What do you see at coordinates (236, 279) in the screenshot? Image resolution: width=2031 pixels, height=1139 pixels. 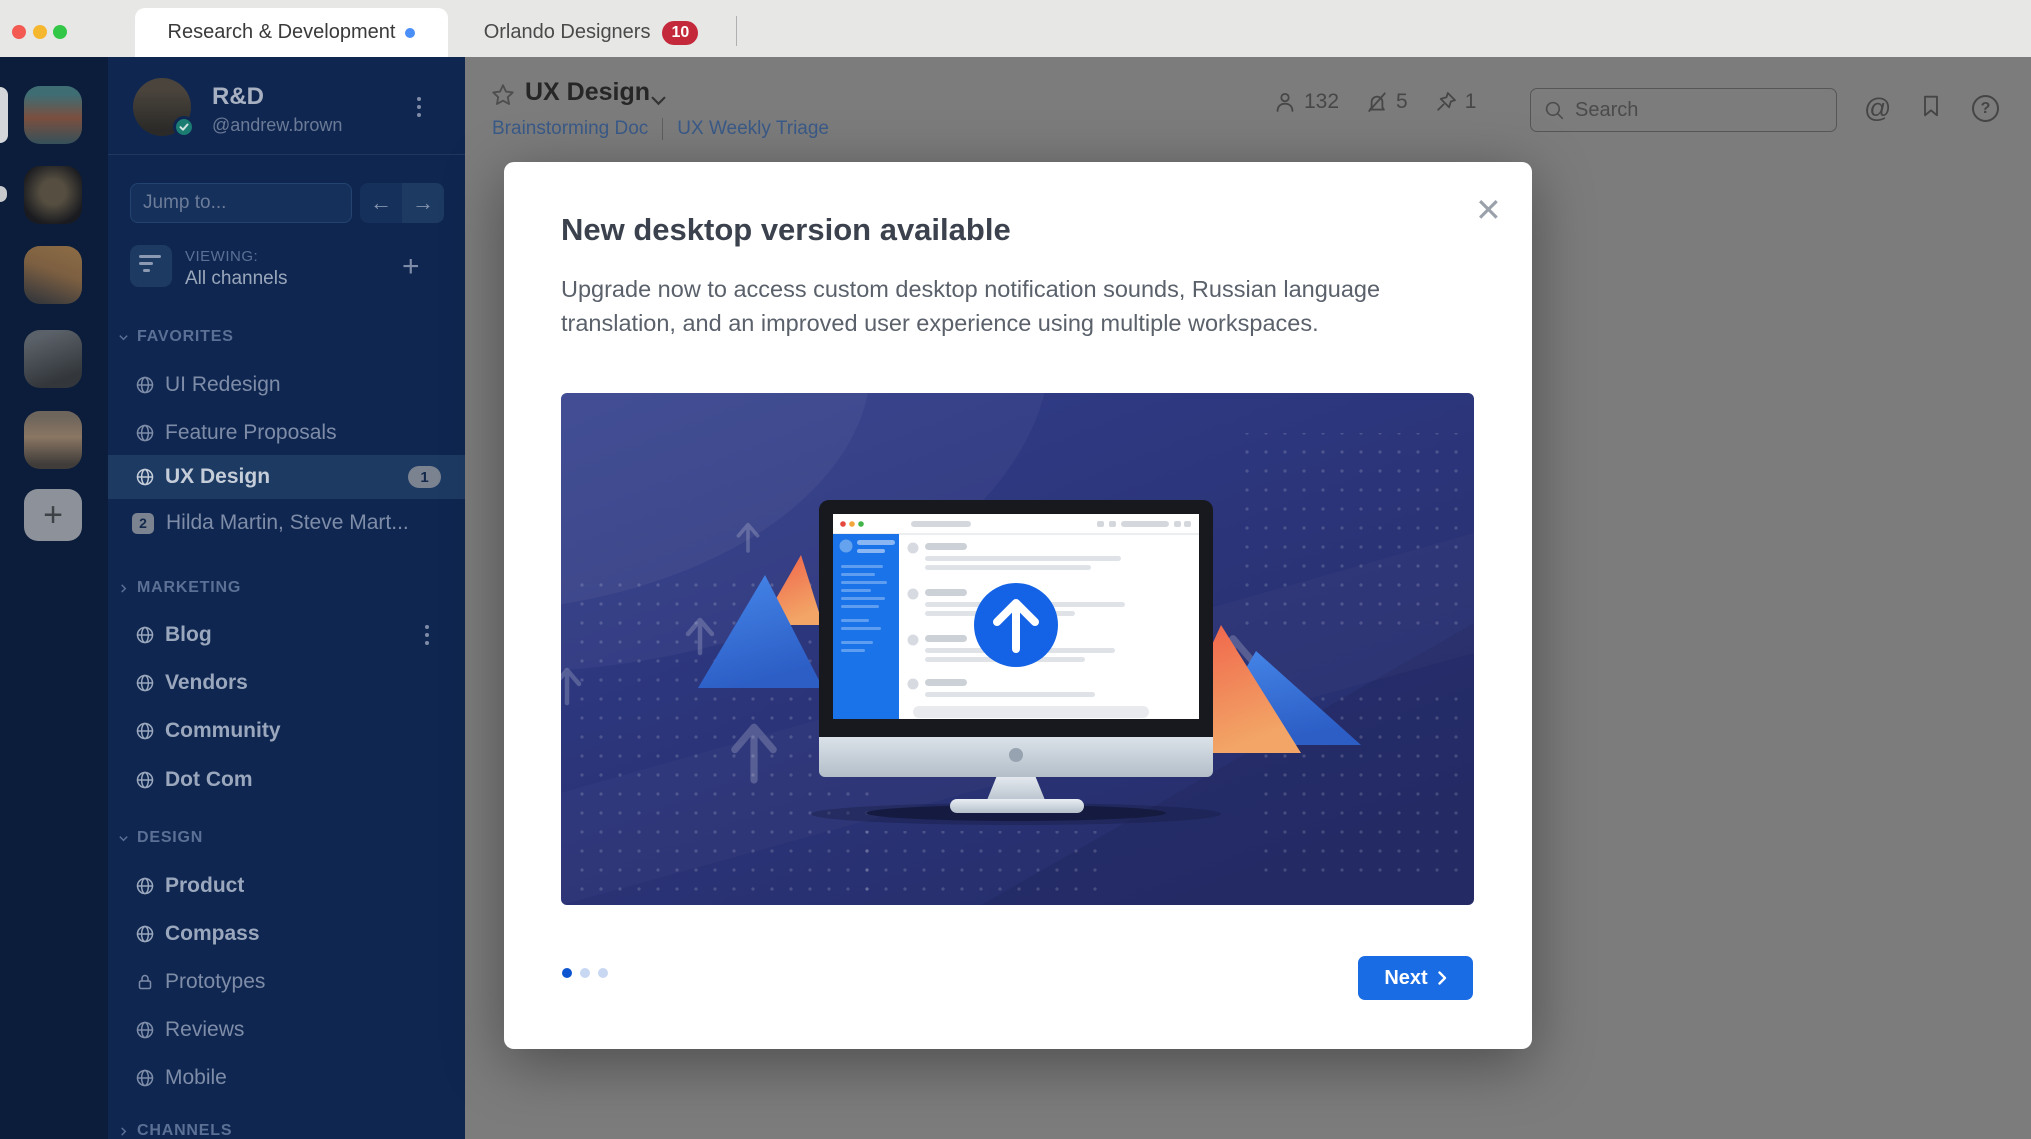 I see `viewing-value: All channels` at bounding box center [236, 279].